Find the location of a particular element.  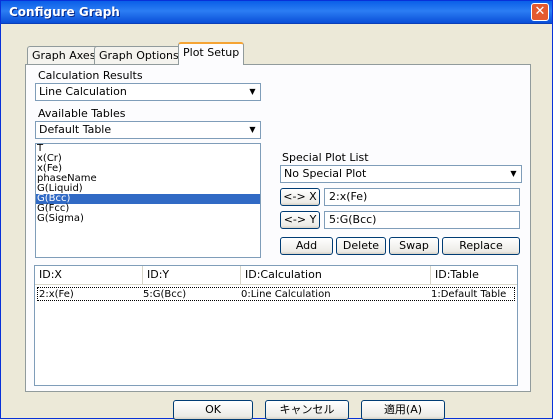

list-item: G(Sigma) is located at coordinates (148, 219).